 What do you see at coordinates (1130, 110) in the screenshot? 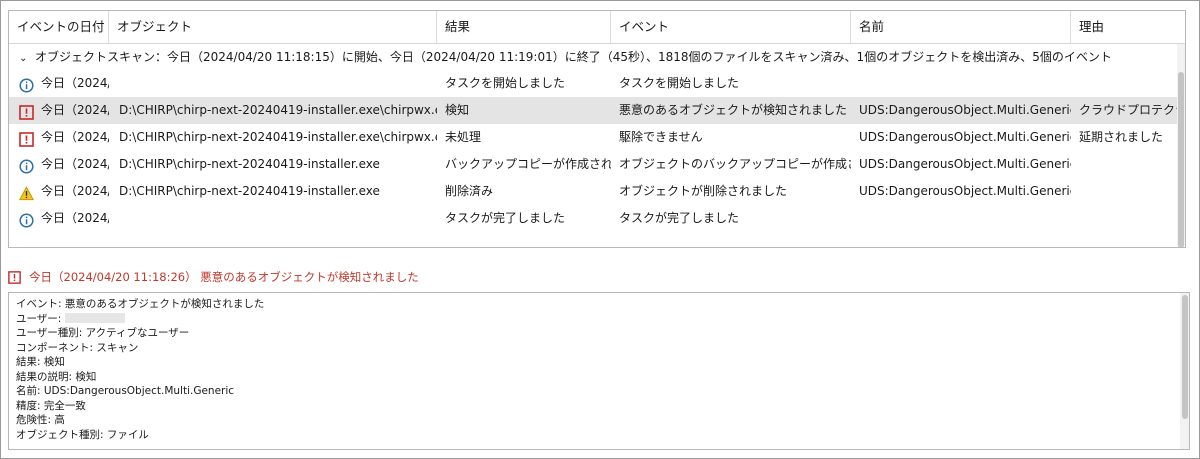
I see `cell-reason: クラウドプロテクション` at bounding box center [1130, 110].